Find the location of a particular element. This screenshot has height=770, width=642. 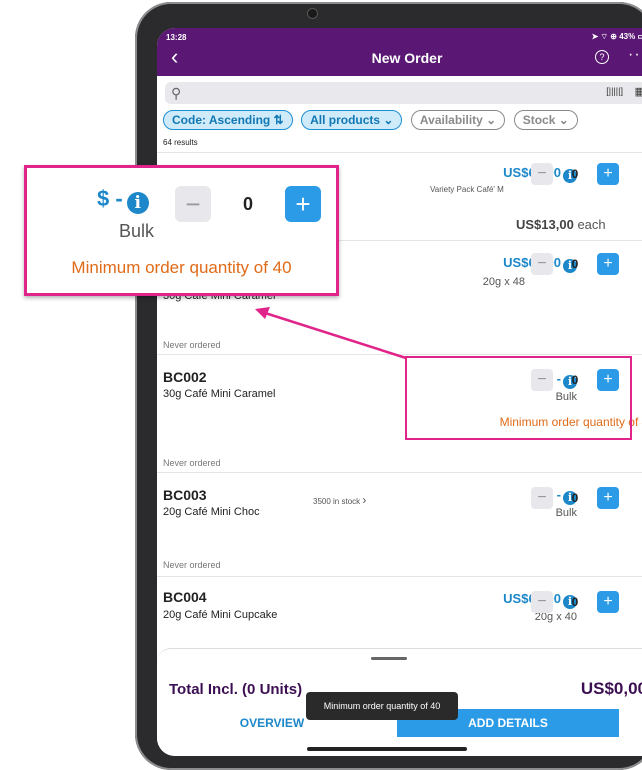

decrease-button: − is located at coordinates (193, 204).